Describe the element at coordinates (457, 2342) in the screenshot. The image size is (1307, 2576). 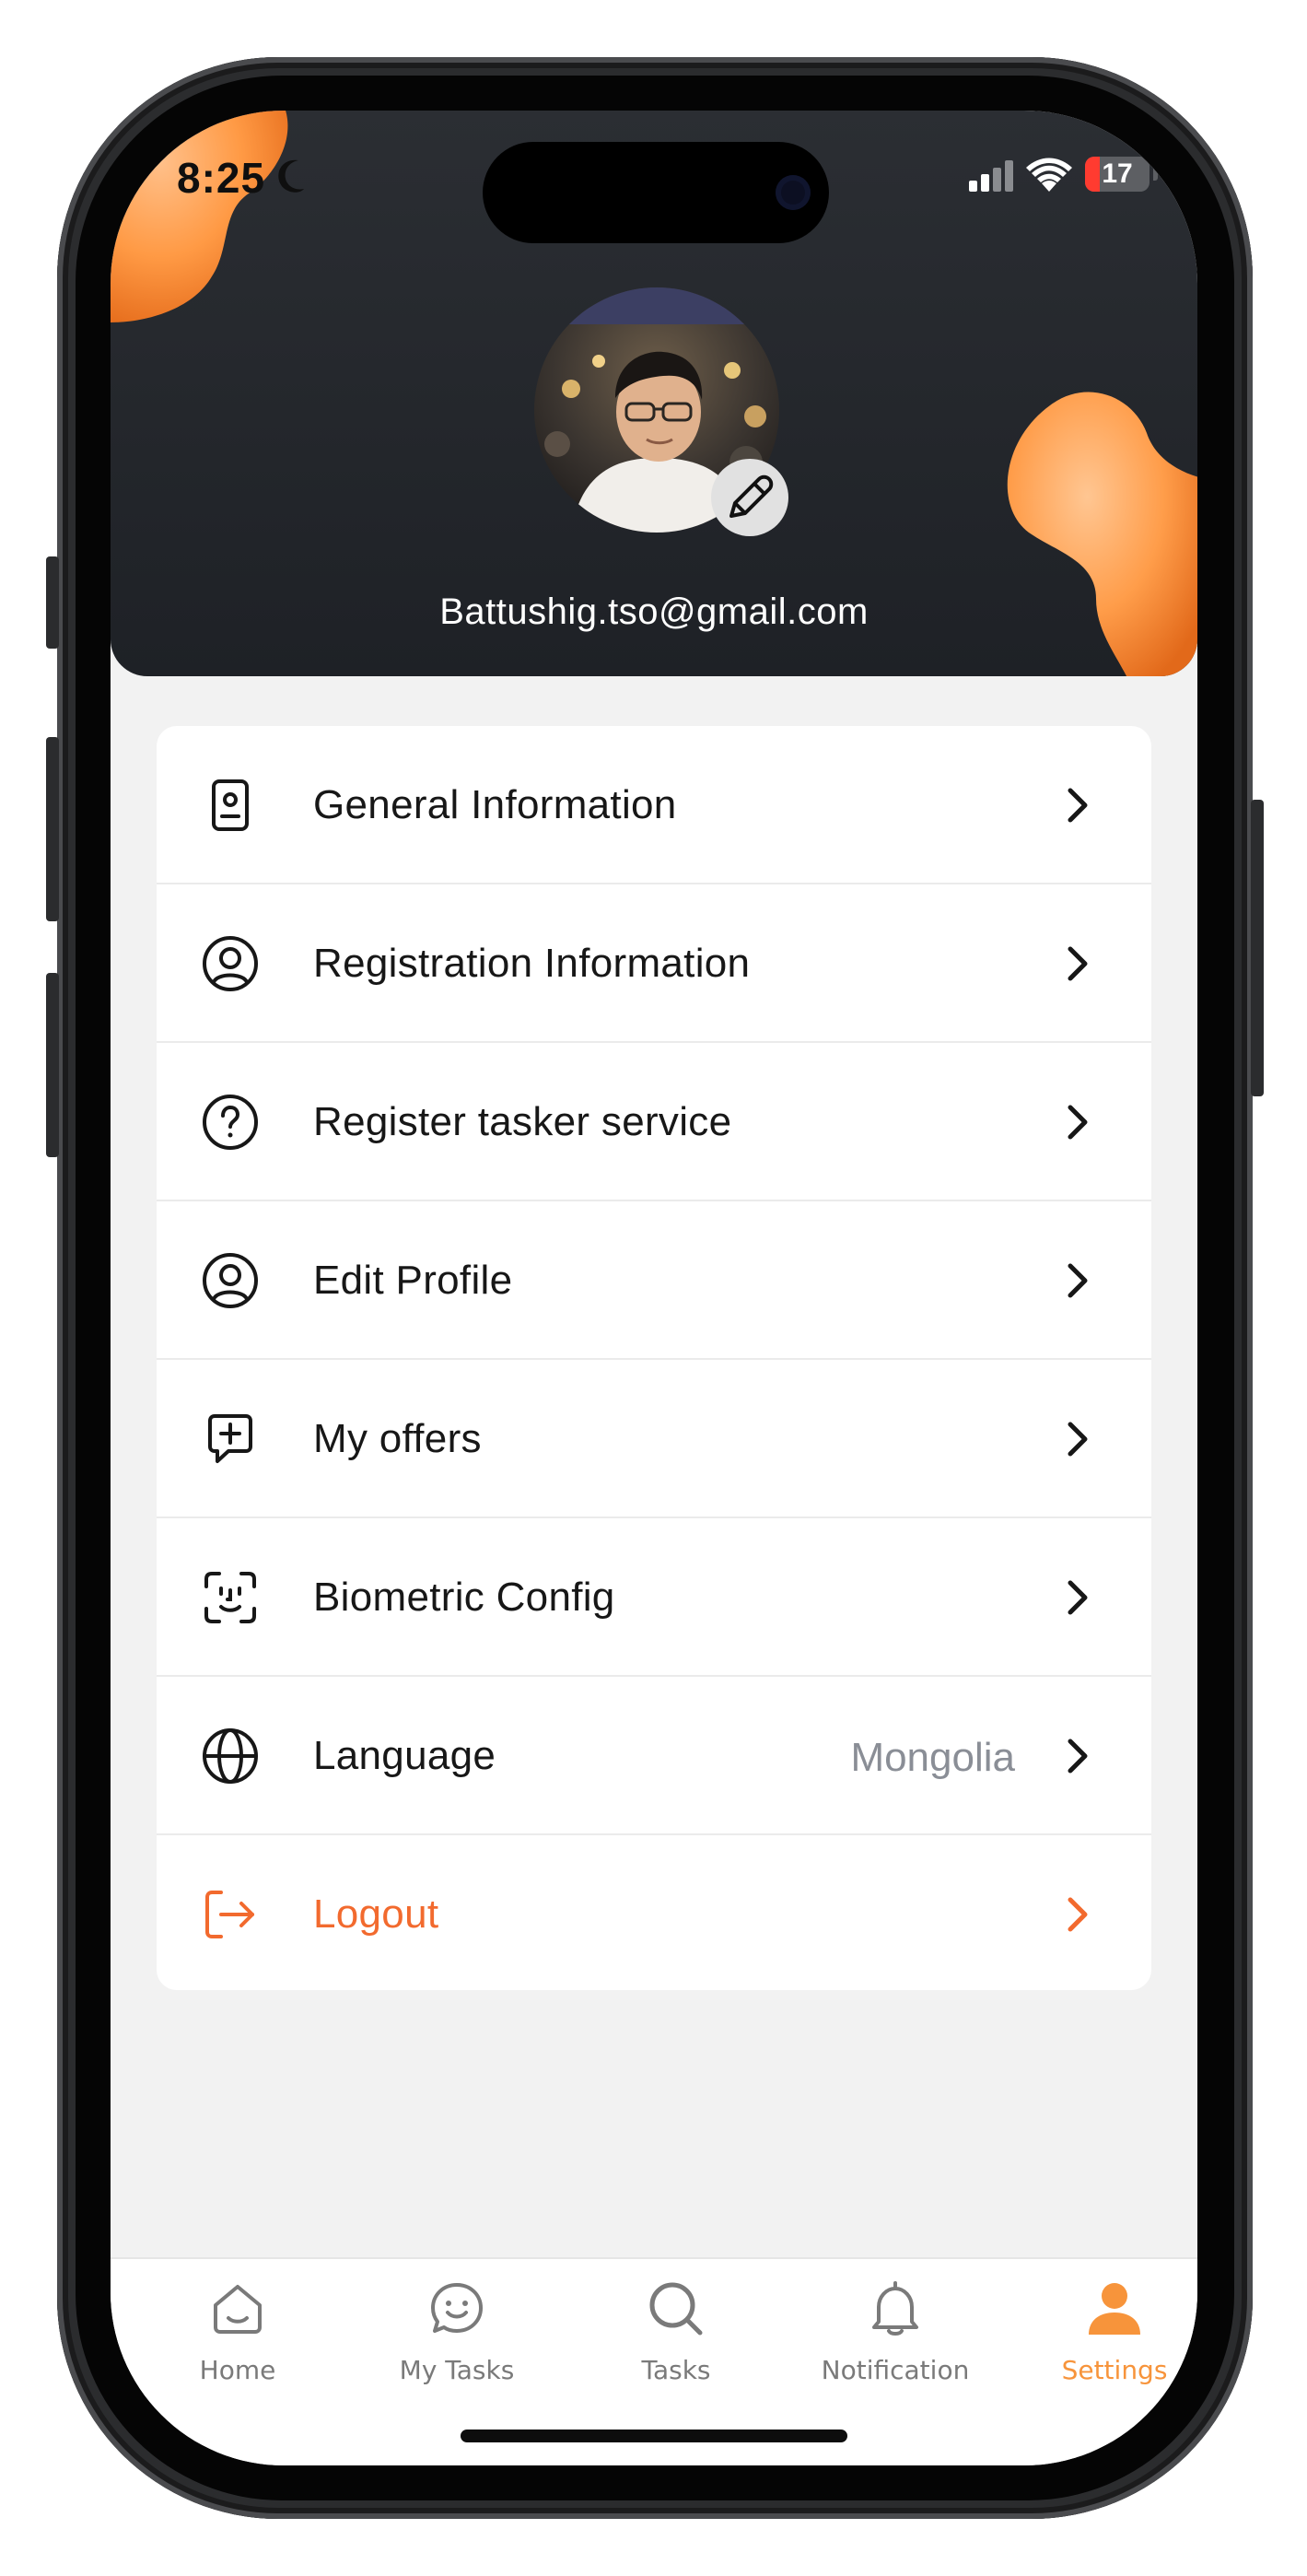
I see `tab-my-tasks: My Tasks` at that location.